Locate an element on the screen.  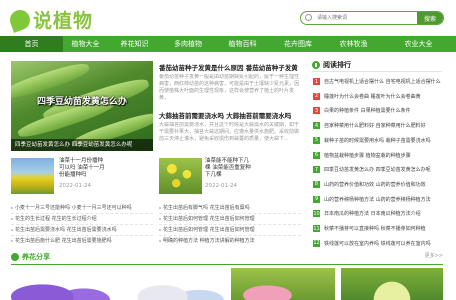
ranking-item-title: 自古气电视机上适合摆什么 自宅电视机上适合摆什么 is located at coordinates (382, 81).